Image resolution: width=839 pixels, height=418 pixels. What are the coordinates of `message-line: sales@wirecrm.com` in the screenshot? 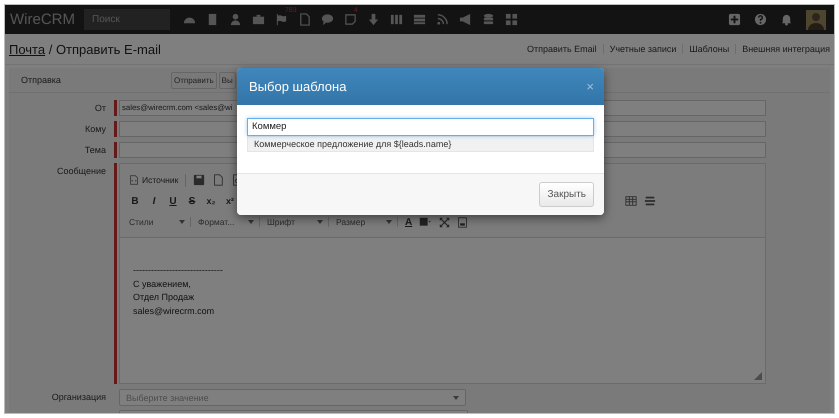 It's located at (174, 311).